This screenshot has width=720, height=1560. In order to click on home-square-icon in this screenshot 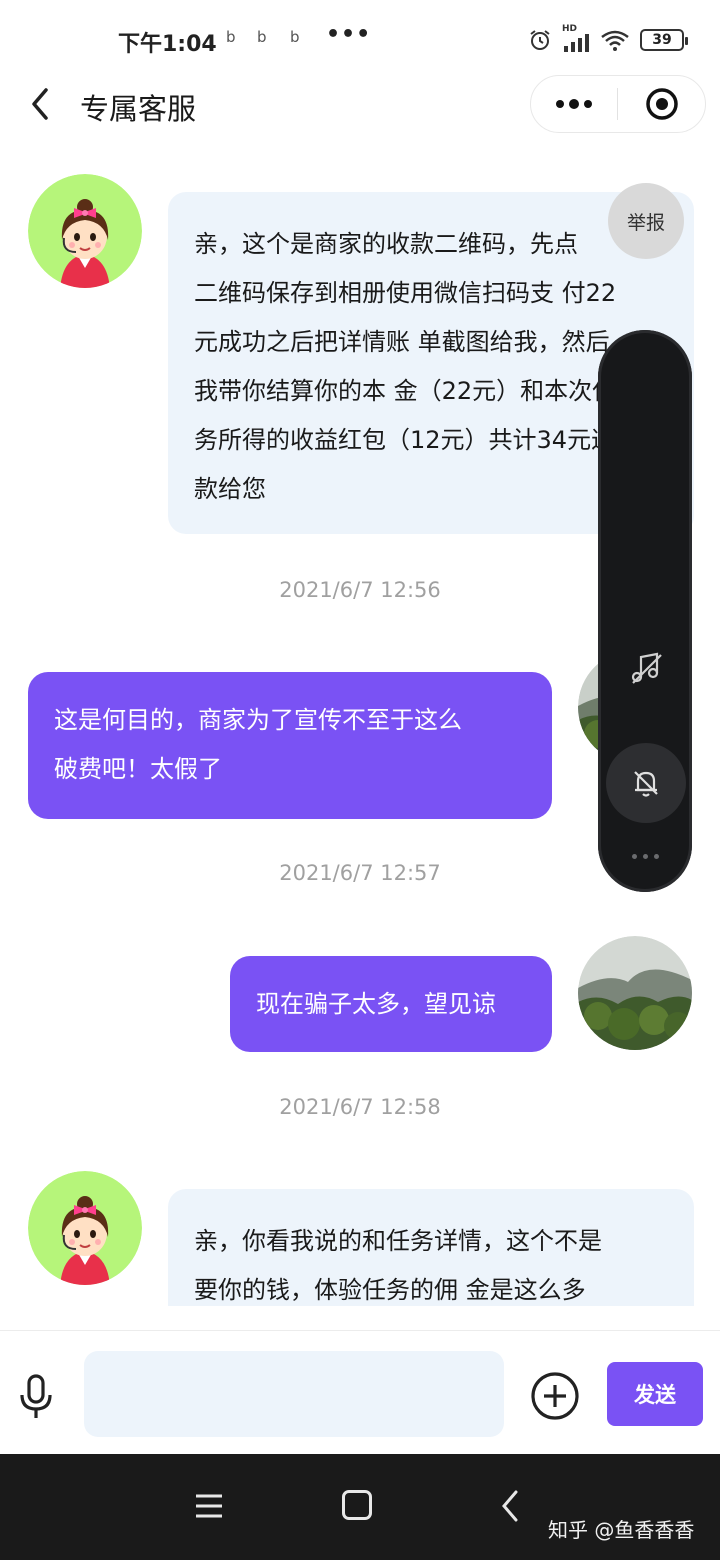, I will do `click(357, 1505)`.